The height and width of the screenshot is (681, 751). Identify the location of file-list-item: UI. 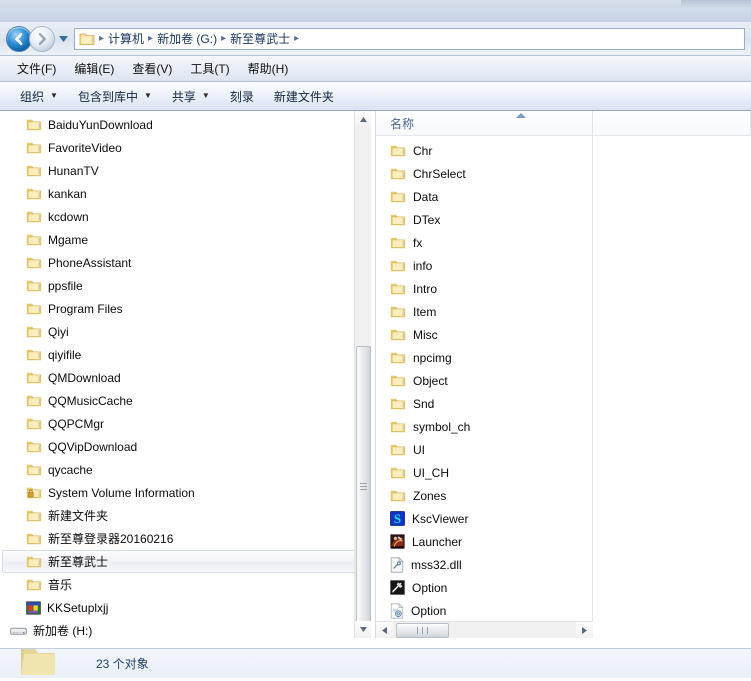
(563, 449).